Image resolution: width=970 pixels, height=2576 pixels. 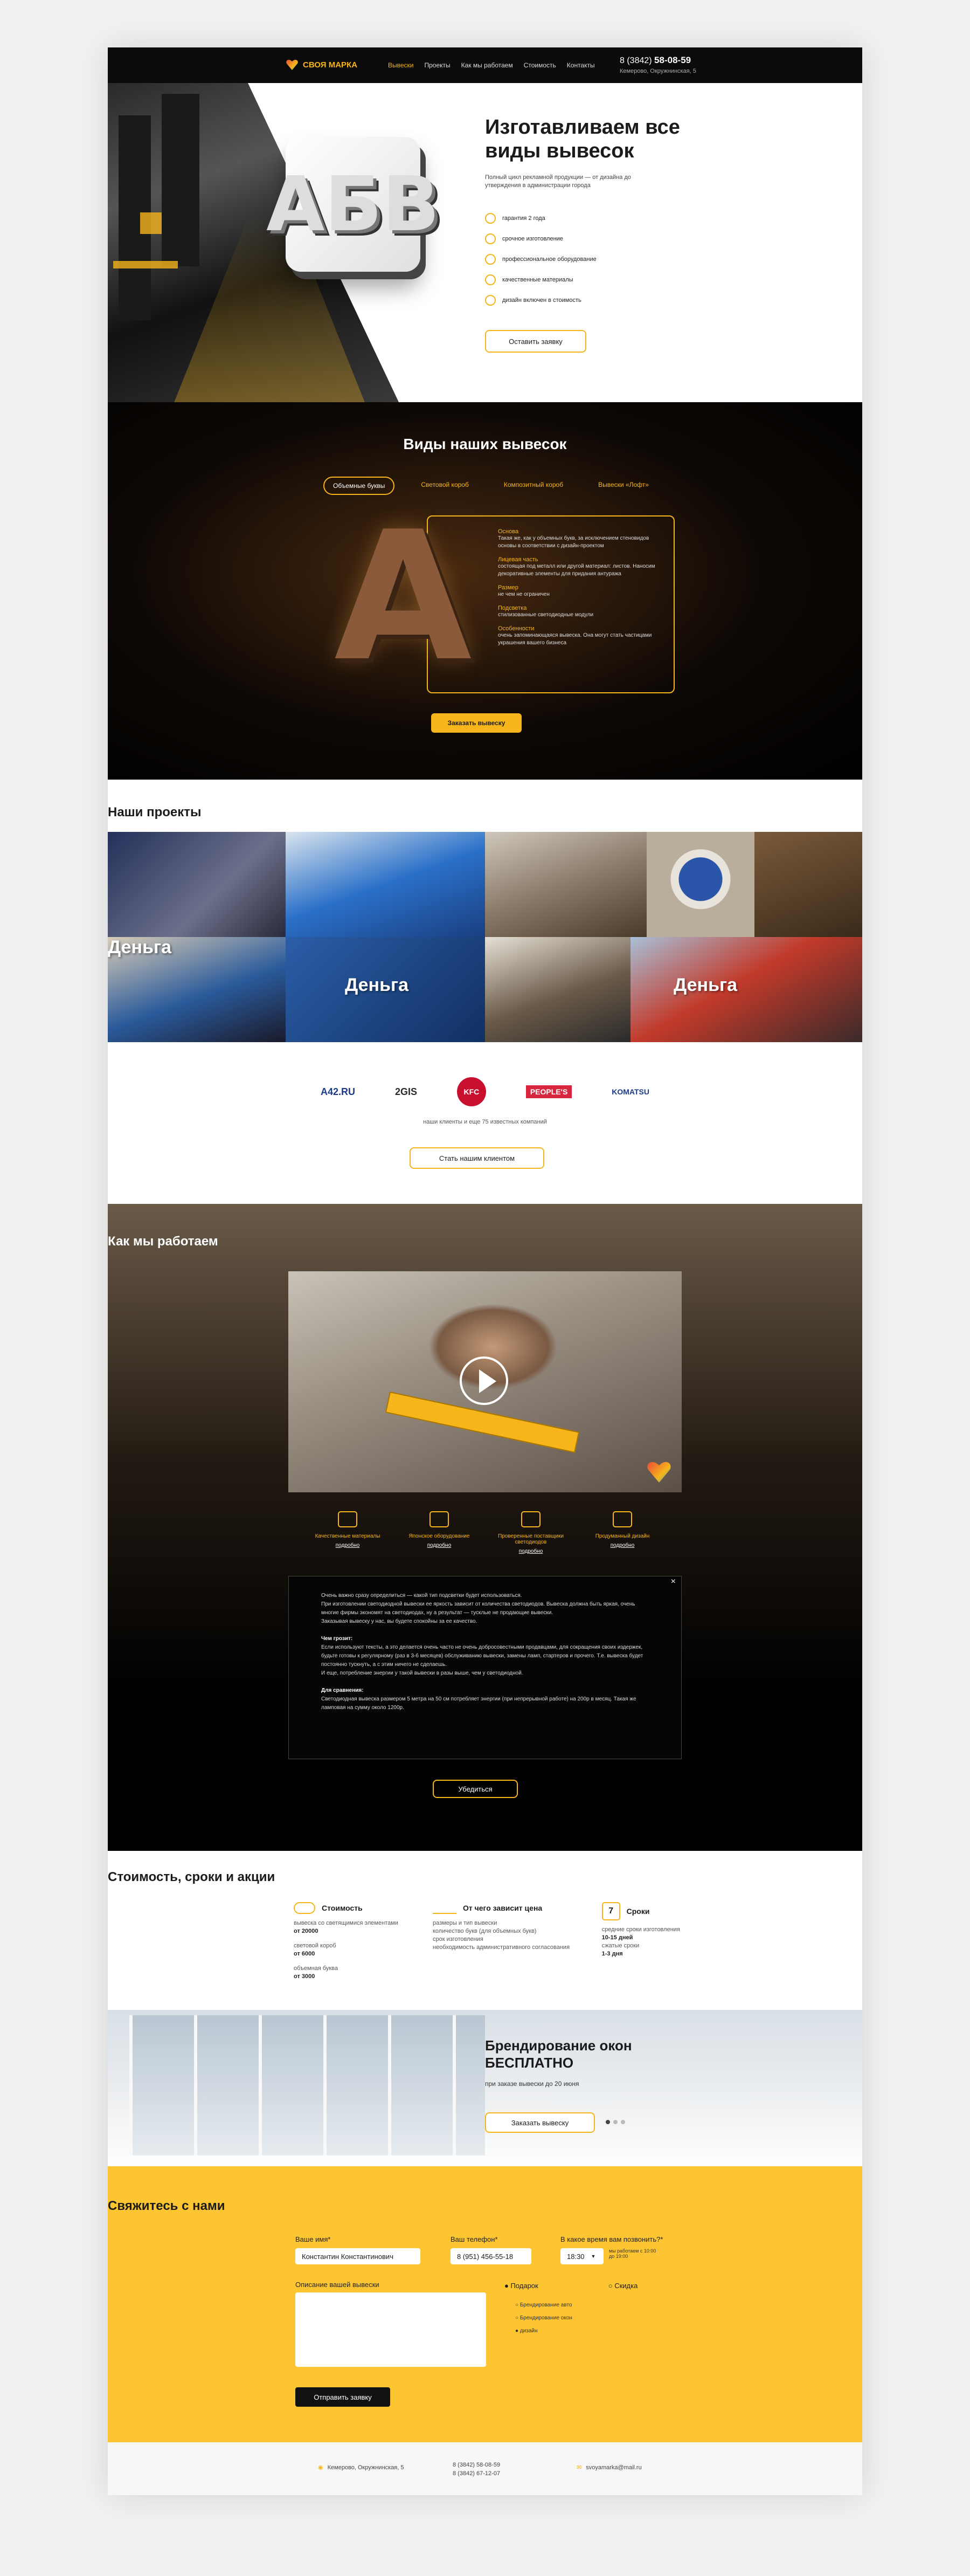 I want to click on depends-item: количество букв (для объемных букв), so click(x=485, y=1931).